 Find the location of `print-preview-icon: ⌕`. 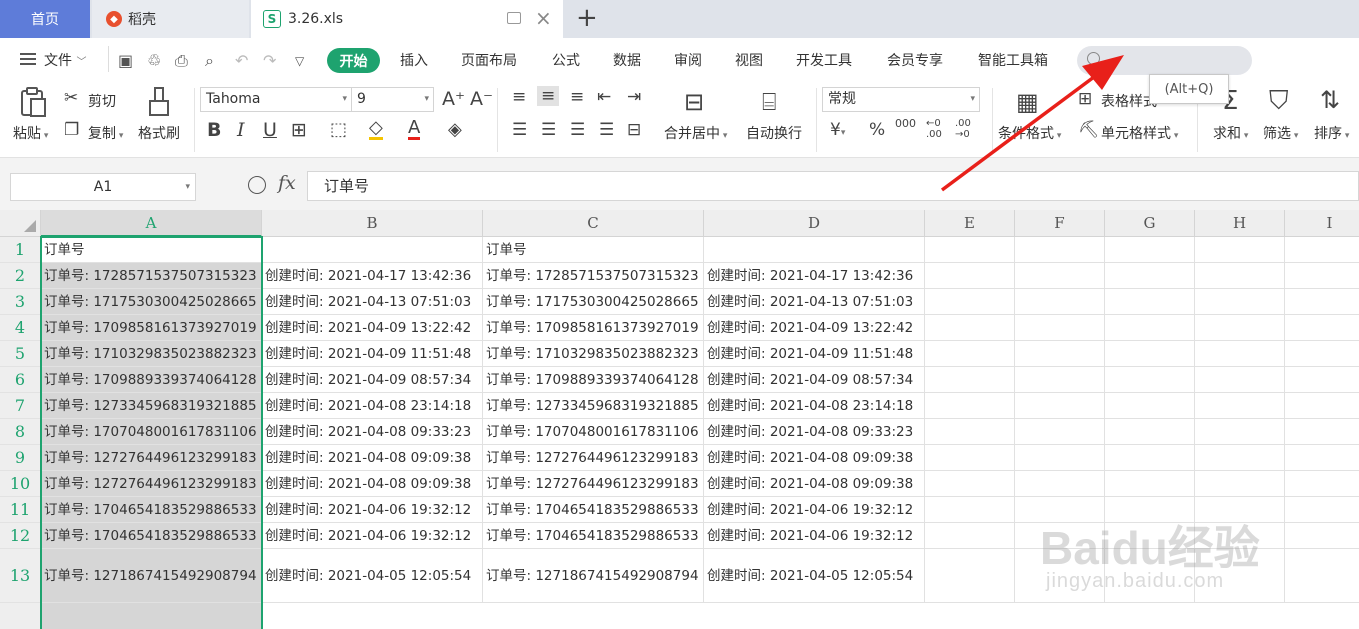

print-preview-icon: ⌕ is located at coordinates (209, 61).